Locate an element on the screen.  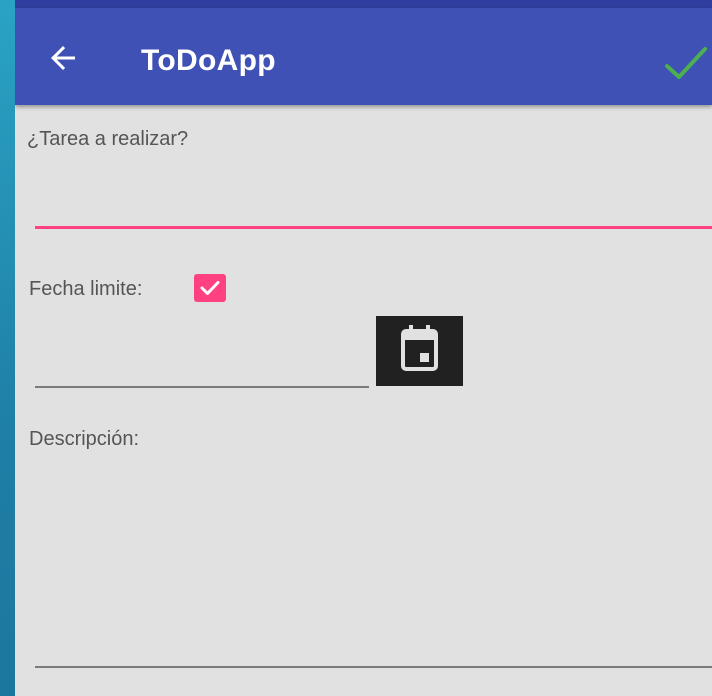
checkmark-icon is located at coordinates (210, 288).